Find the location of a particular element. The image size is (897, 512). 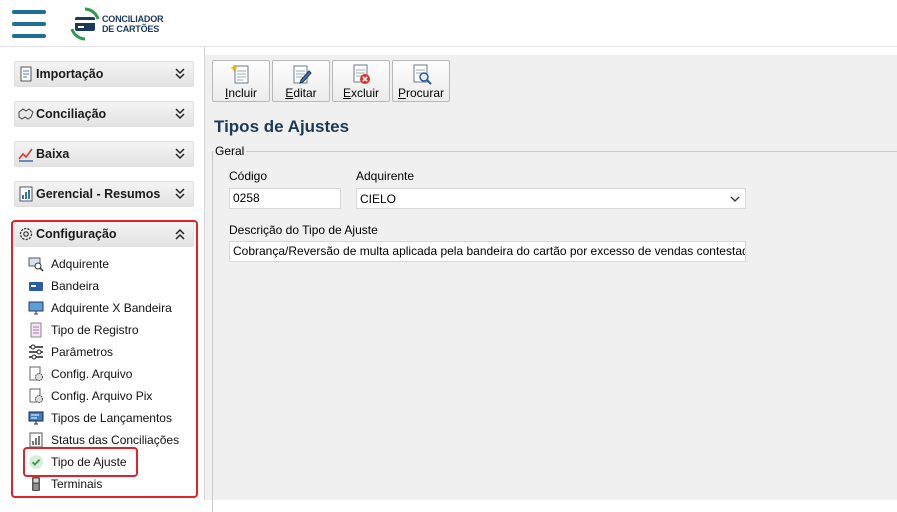

sidebar-item-label: Tipo de Ajuste is located at coordinates (89, 462).